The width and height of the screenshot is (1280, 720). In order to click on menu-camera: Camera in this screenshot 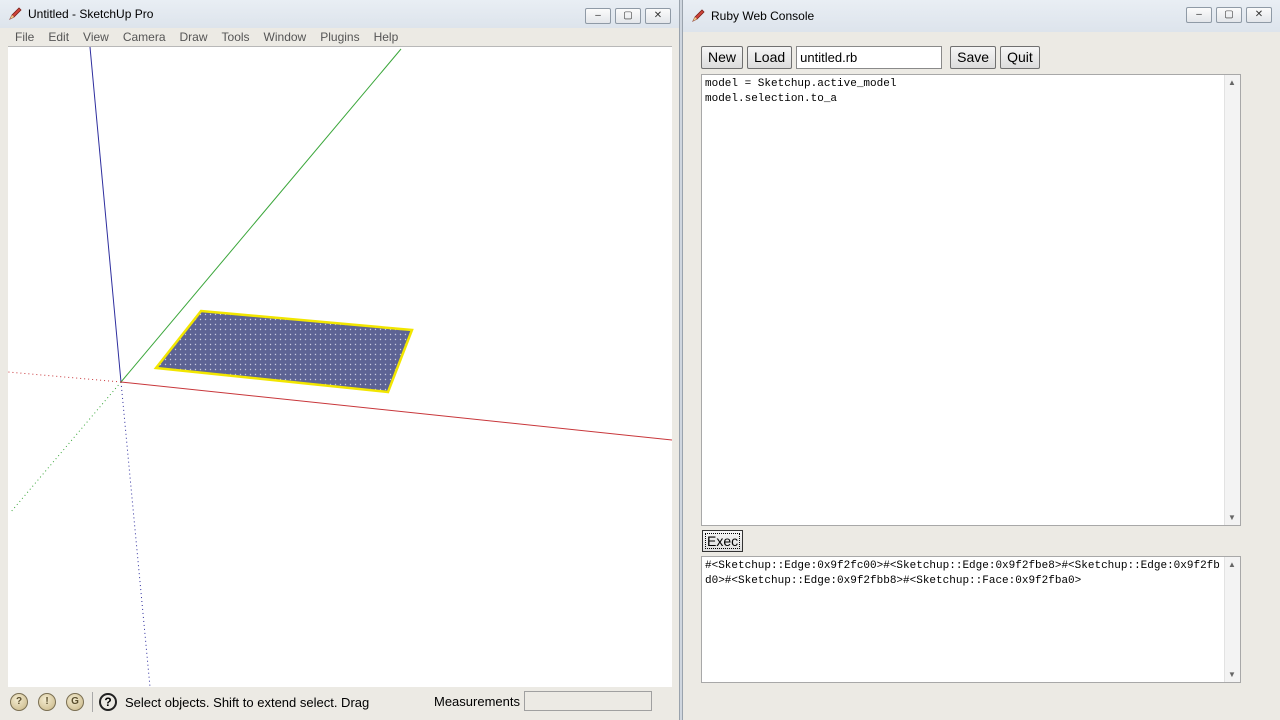, I will do `click(144, 37)`.